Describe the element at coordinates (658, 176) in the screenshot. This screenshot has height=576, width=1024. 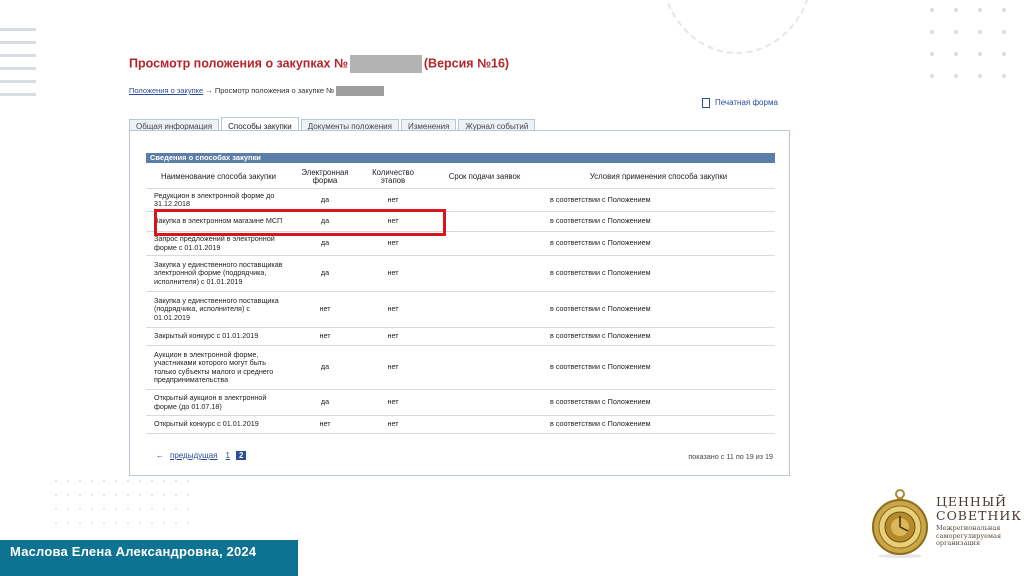
I see `column-header: Условия применения способа закупки` at that location.